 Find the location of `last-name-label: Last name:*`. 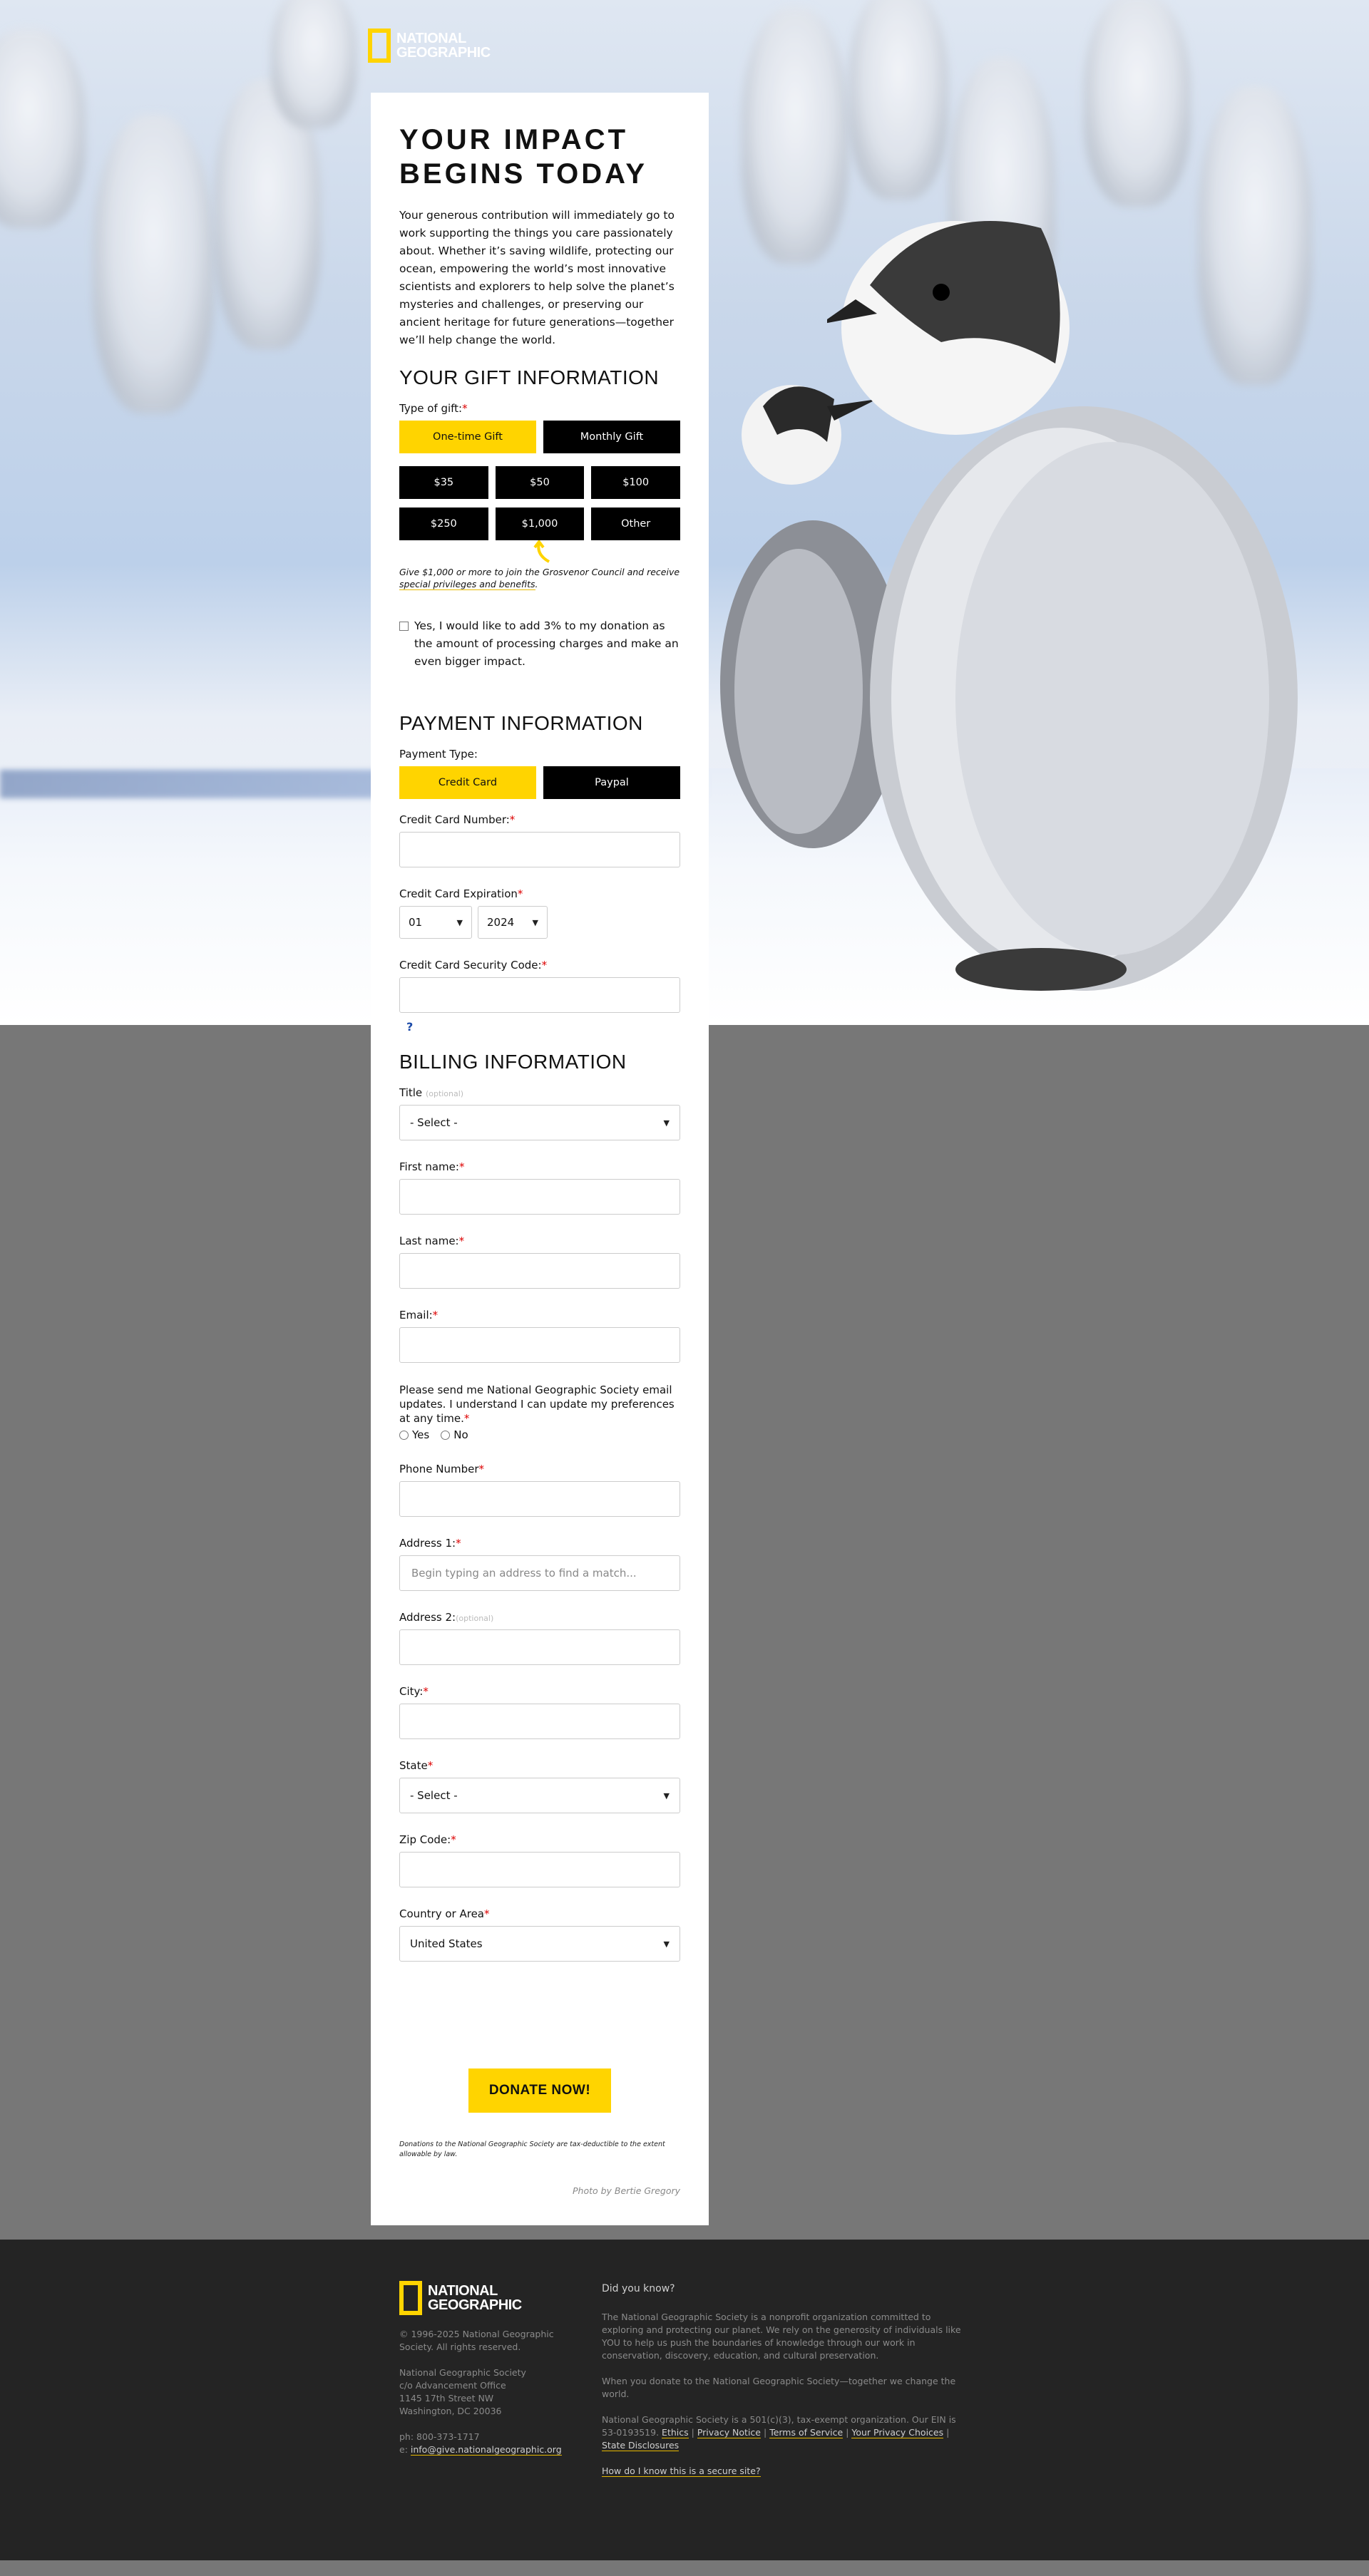

last-name-label: Last name:* is located at coordinates (432, 1241).